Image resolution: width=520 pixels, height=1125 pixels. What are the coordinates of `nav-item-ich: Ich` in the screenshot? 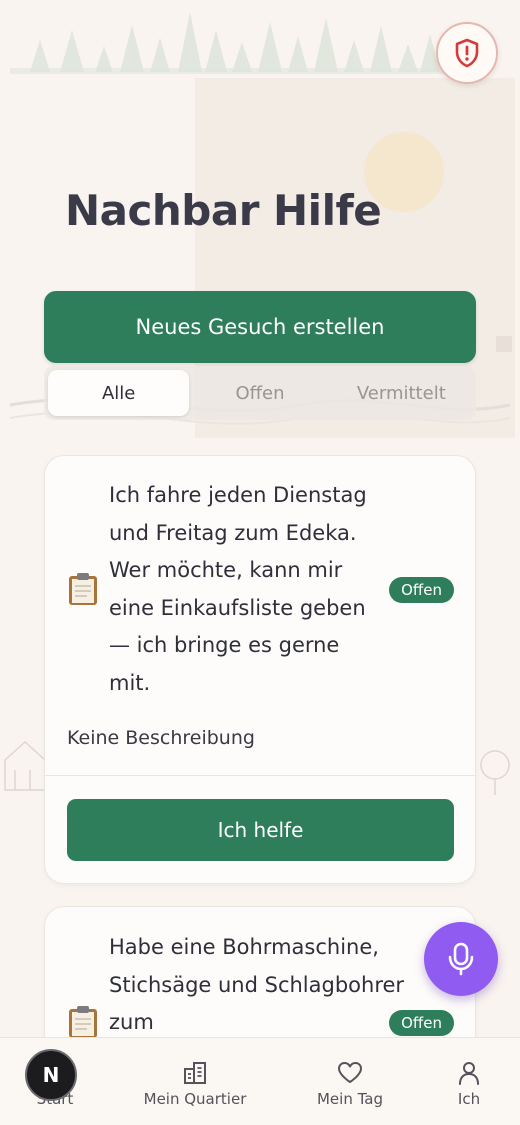 It's located at (469, 1081).